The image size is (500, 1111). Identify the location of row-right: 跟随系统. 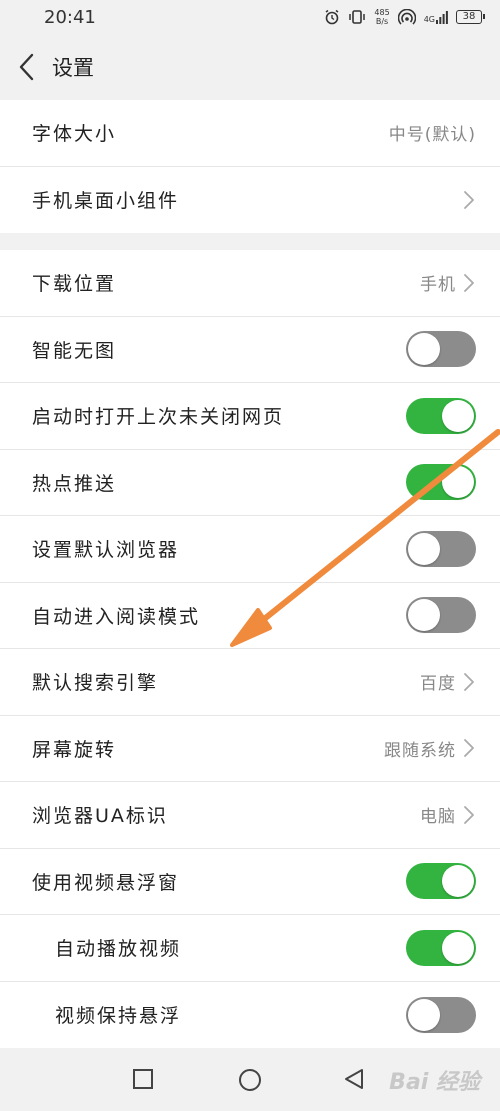
(430, 748).